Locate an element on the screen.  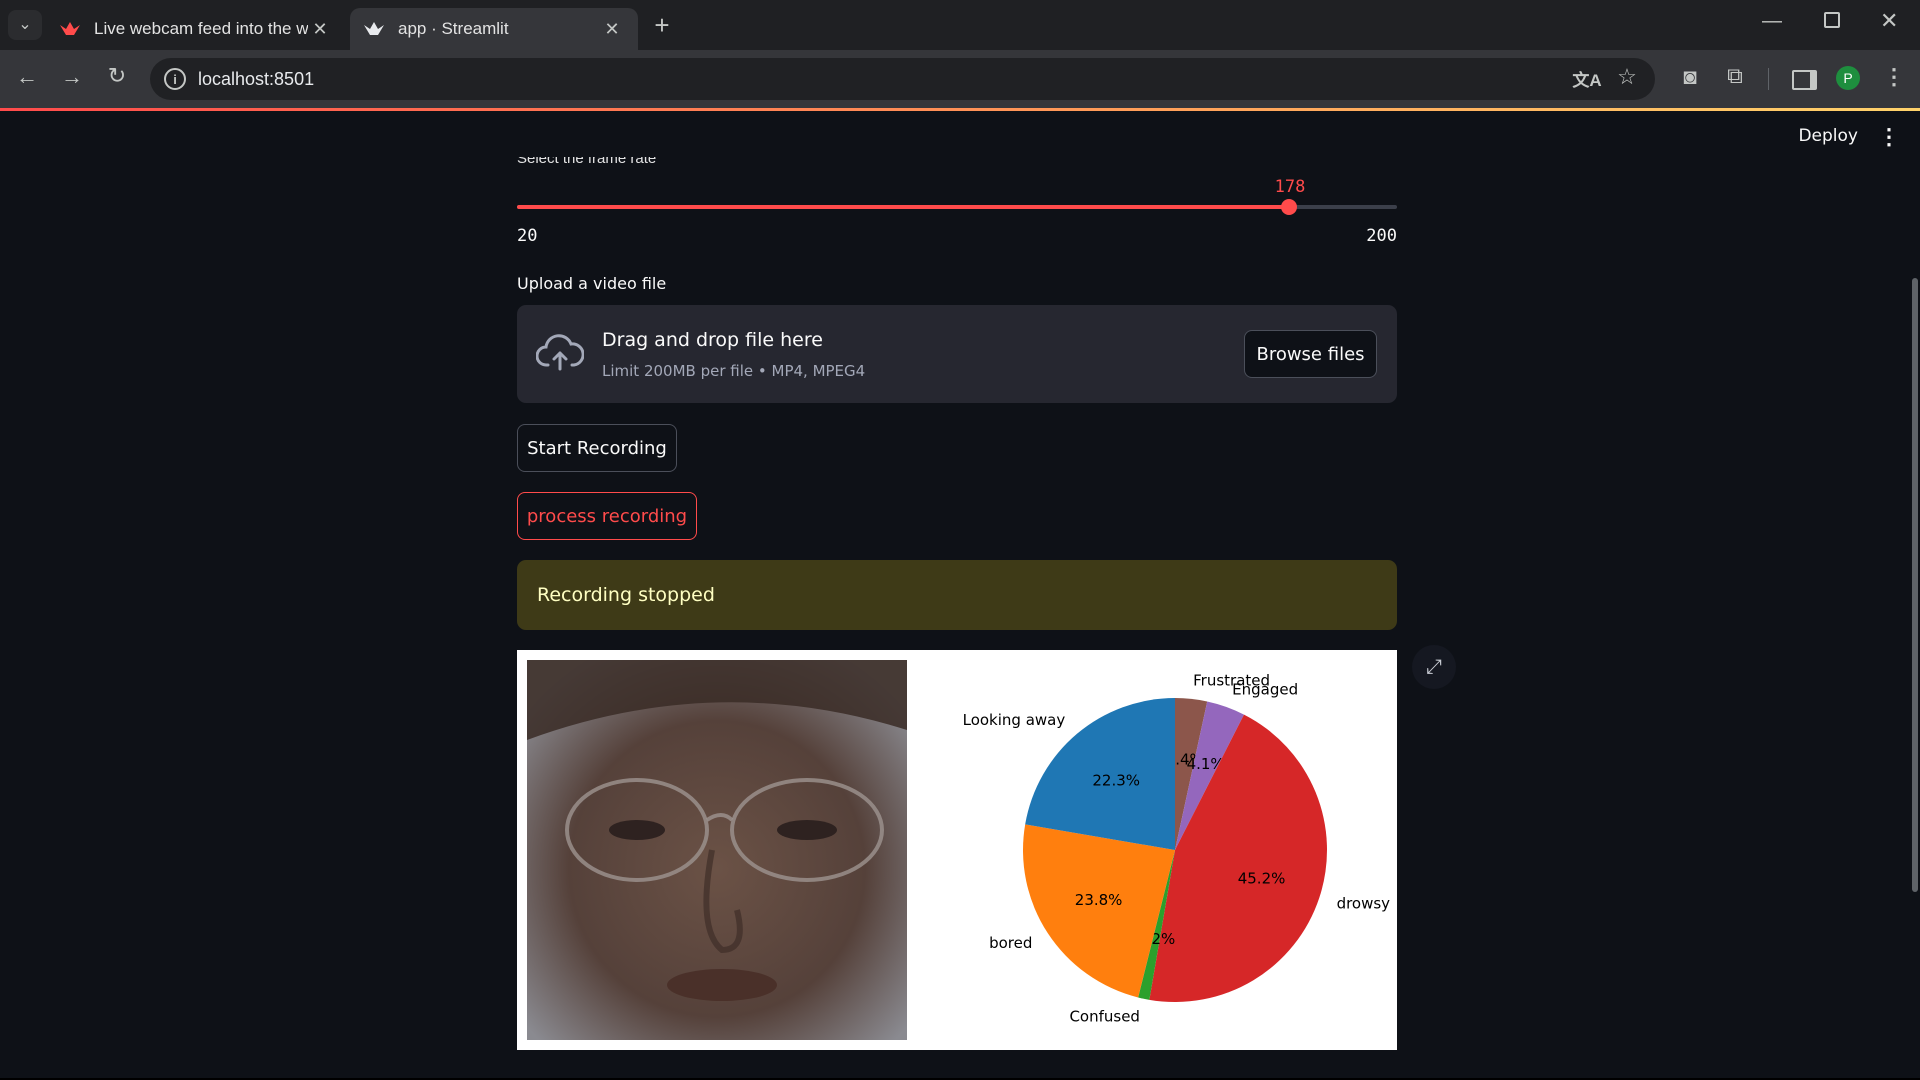
arrow-right-icon: → is located at coordinates (72, 77).